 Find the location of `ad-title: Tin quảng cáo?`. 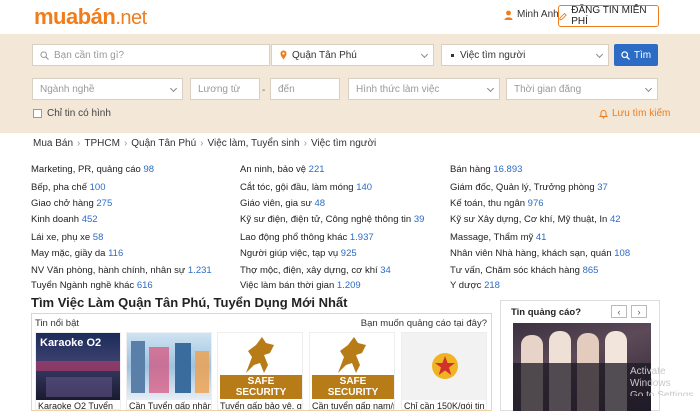

ad-title: Tin quảng cáo? is located at coordinates (546, 312).